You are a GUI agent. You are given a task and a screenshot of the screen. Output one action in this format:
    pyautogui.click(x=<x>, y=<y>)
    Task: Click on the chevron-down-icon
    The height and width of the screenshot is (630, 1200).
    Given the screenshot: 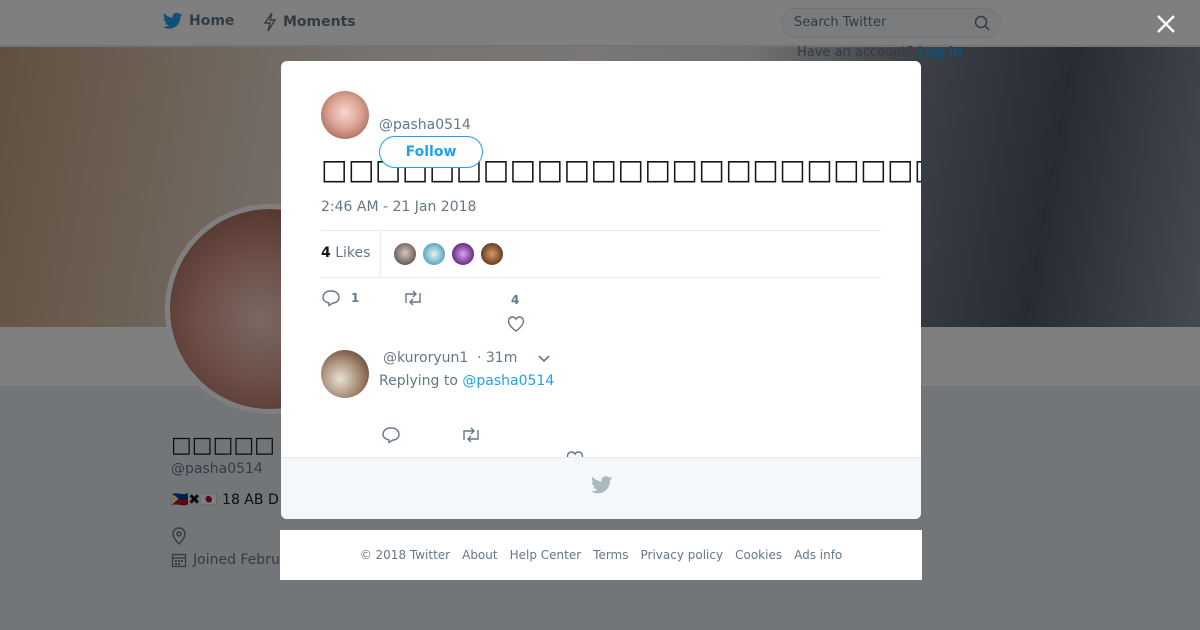 What is the action you would take?
    pyautogui.click(x=544, y=358)
    